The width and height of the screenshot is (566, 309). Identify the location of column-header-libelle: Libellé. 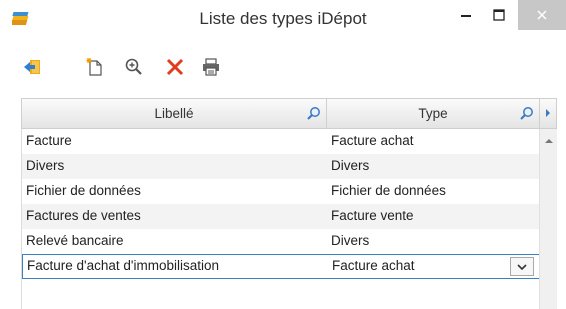
(174, 113).